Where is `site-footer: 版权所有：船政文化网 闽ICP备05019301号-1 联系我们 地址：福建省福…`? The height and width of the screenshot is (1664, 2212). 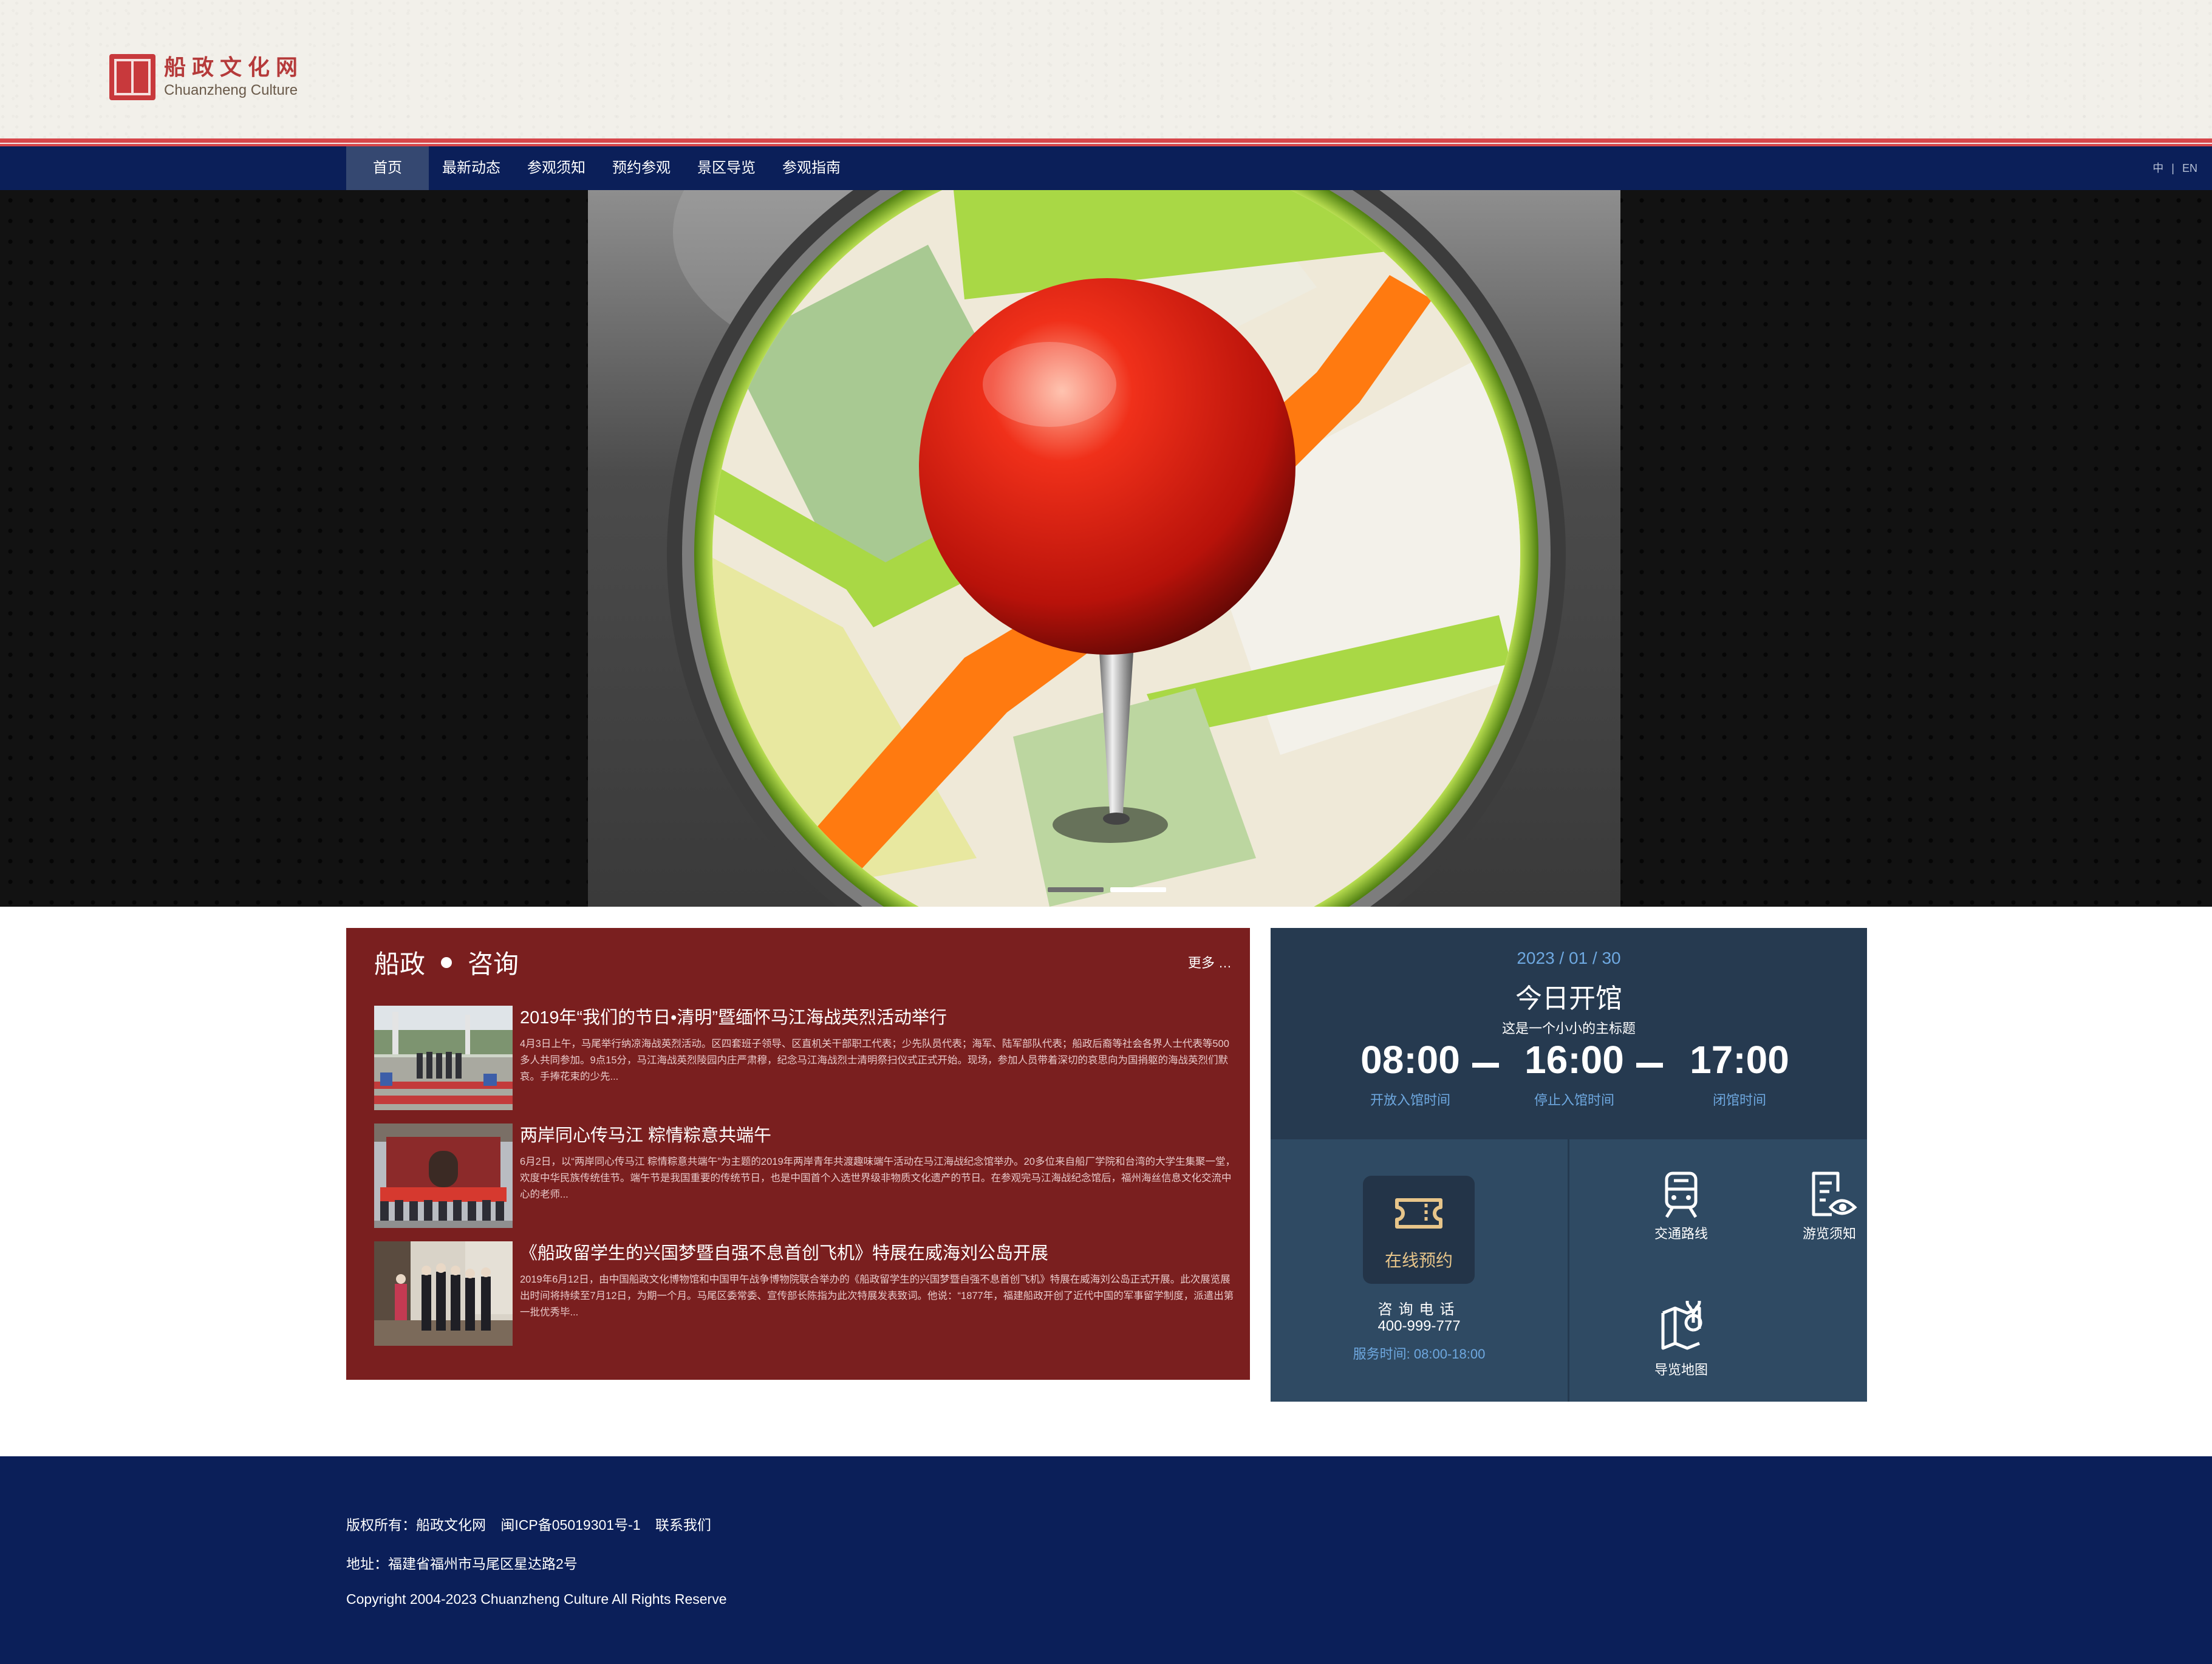
site-footer: 版权所有：船政文化网 闽ICP备05019301号-1 联系我们 地址：福建省福… is located at coordinates (1106, 1560).